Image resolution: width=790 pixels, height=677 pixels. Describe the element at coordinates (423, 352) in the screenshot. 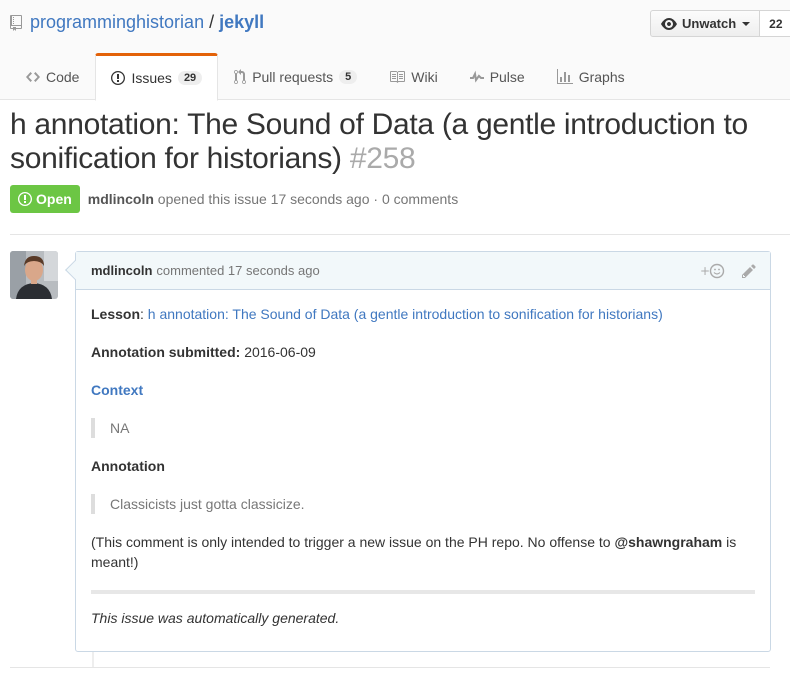

I see `submitted-line: Annotation submitted: 2016-06-09` at that location.